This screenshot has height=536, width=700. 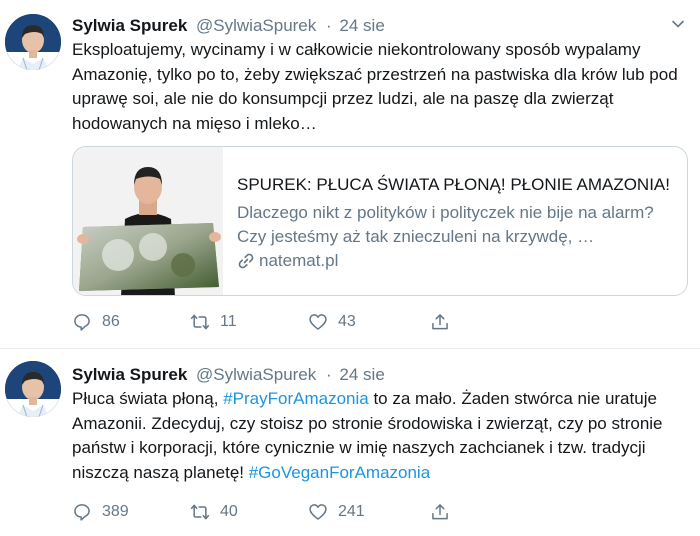 I want to click on retweet-button: 40, so click(x=249, y=512).